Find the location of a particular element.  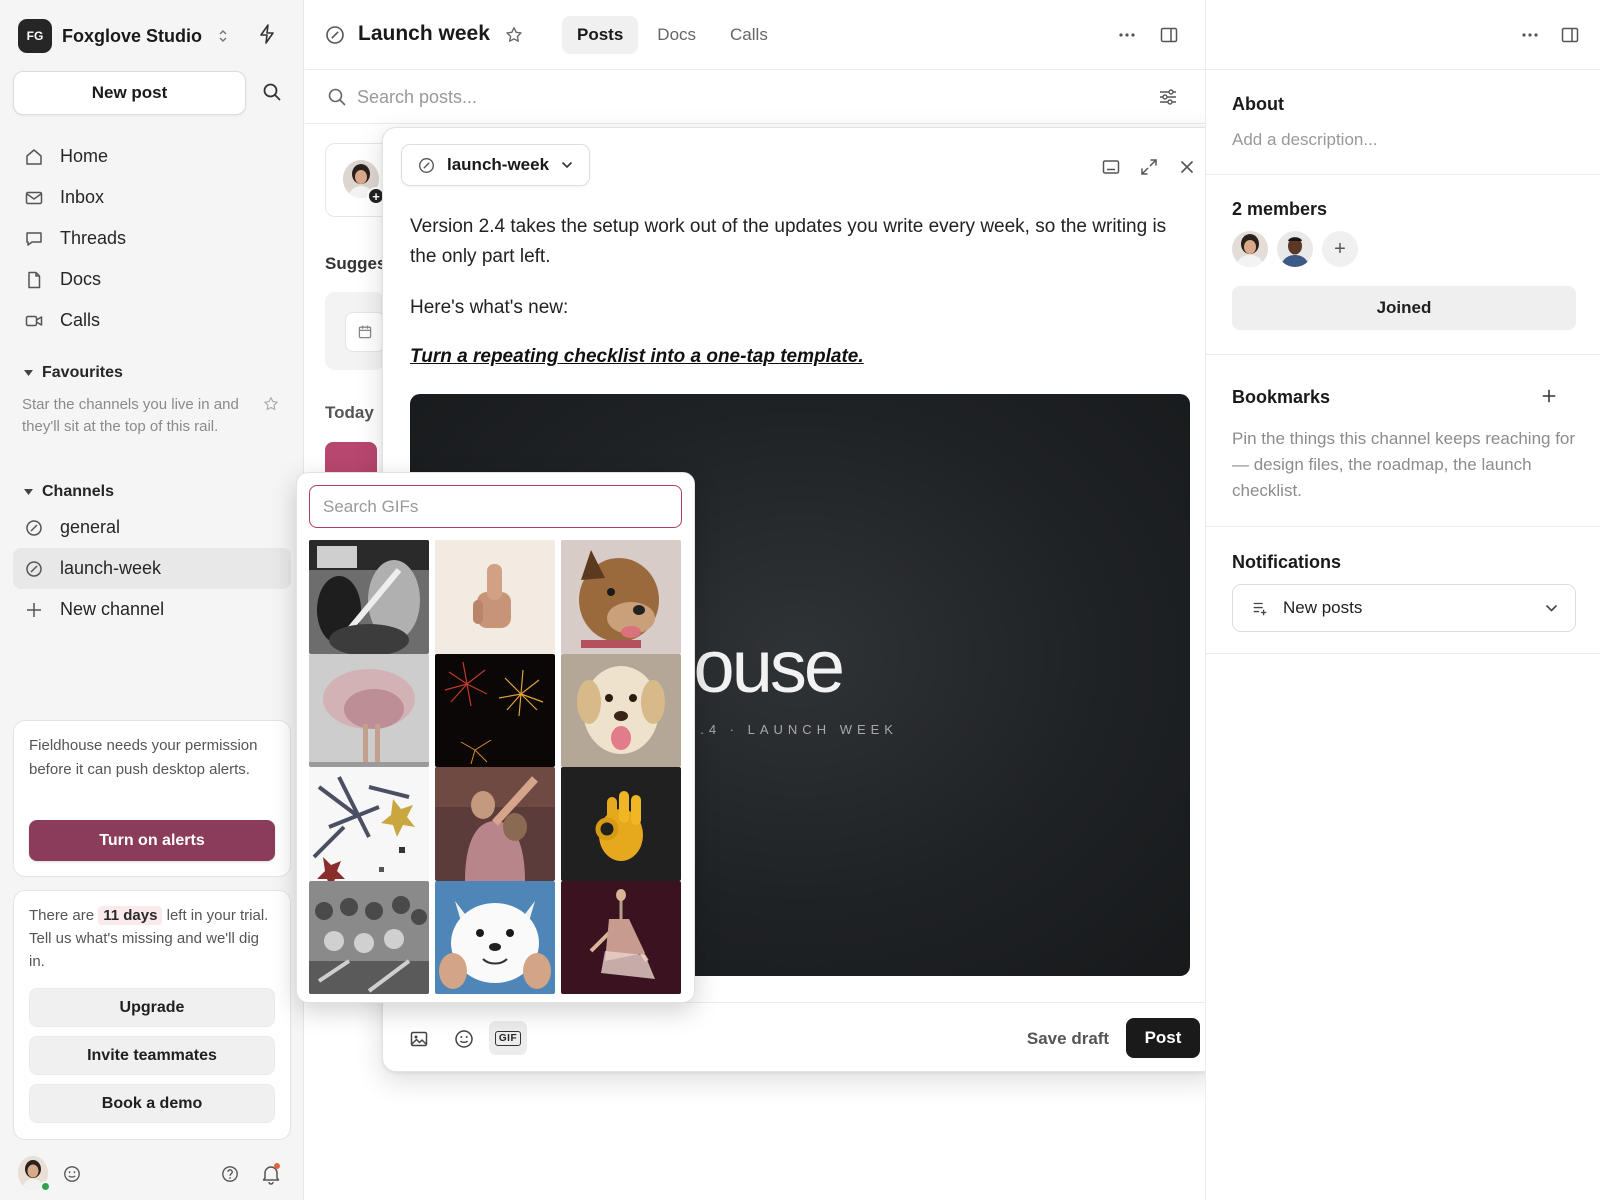

trial-text-before: There are is located at coordinates (62, 915).